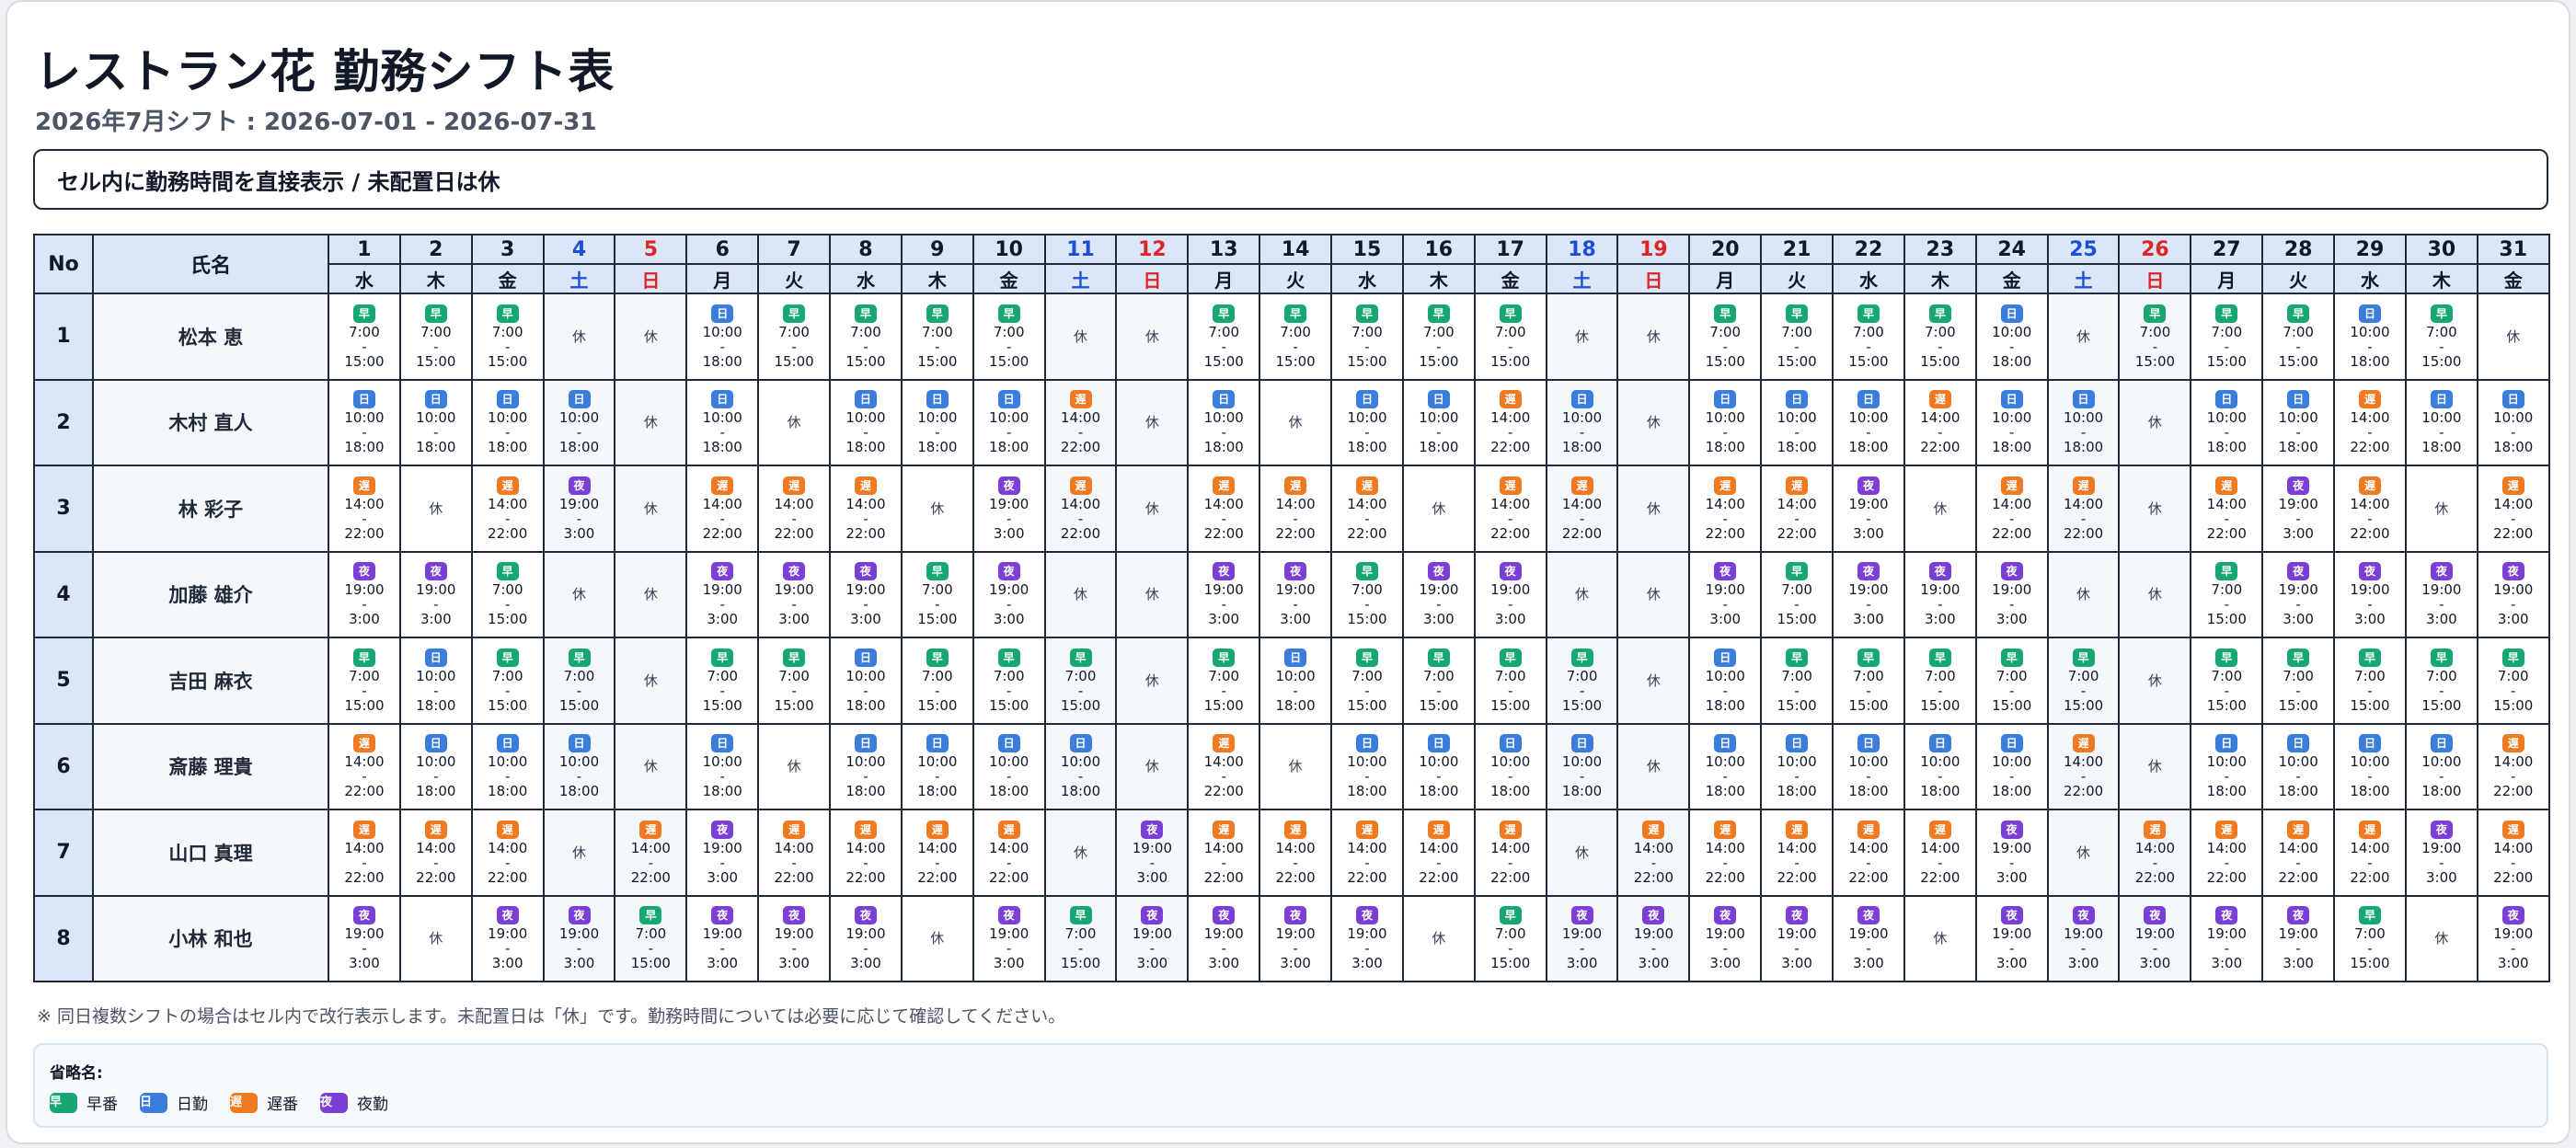 Image resolution: width=2576 pixels, height=1148 pixels. I want to click on day-number-header: 7, so click(794, 249).